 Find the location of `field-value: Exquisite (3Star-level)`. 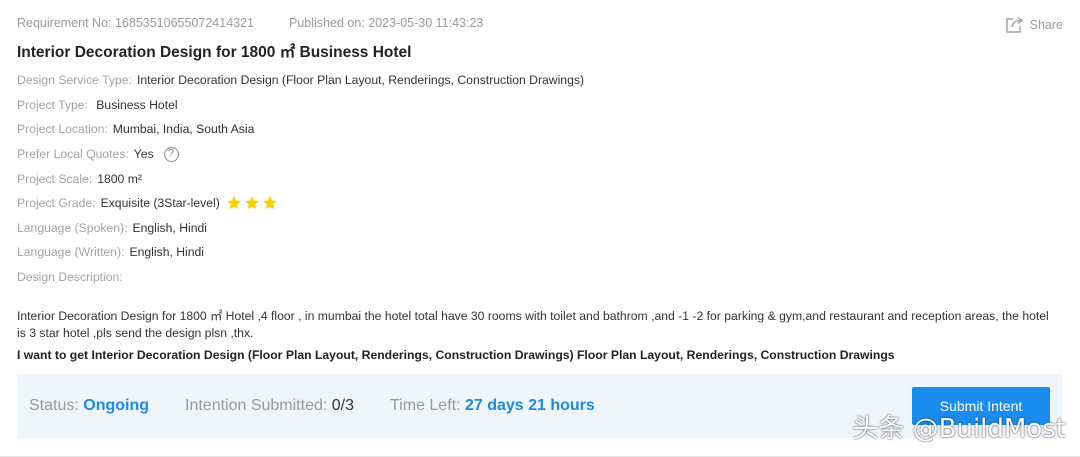

field-value: Exquisite (3Star-level) is located at coordinates (160, 203).